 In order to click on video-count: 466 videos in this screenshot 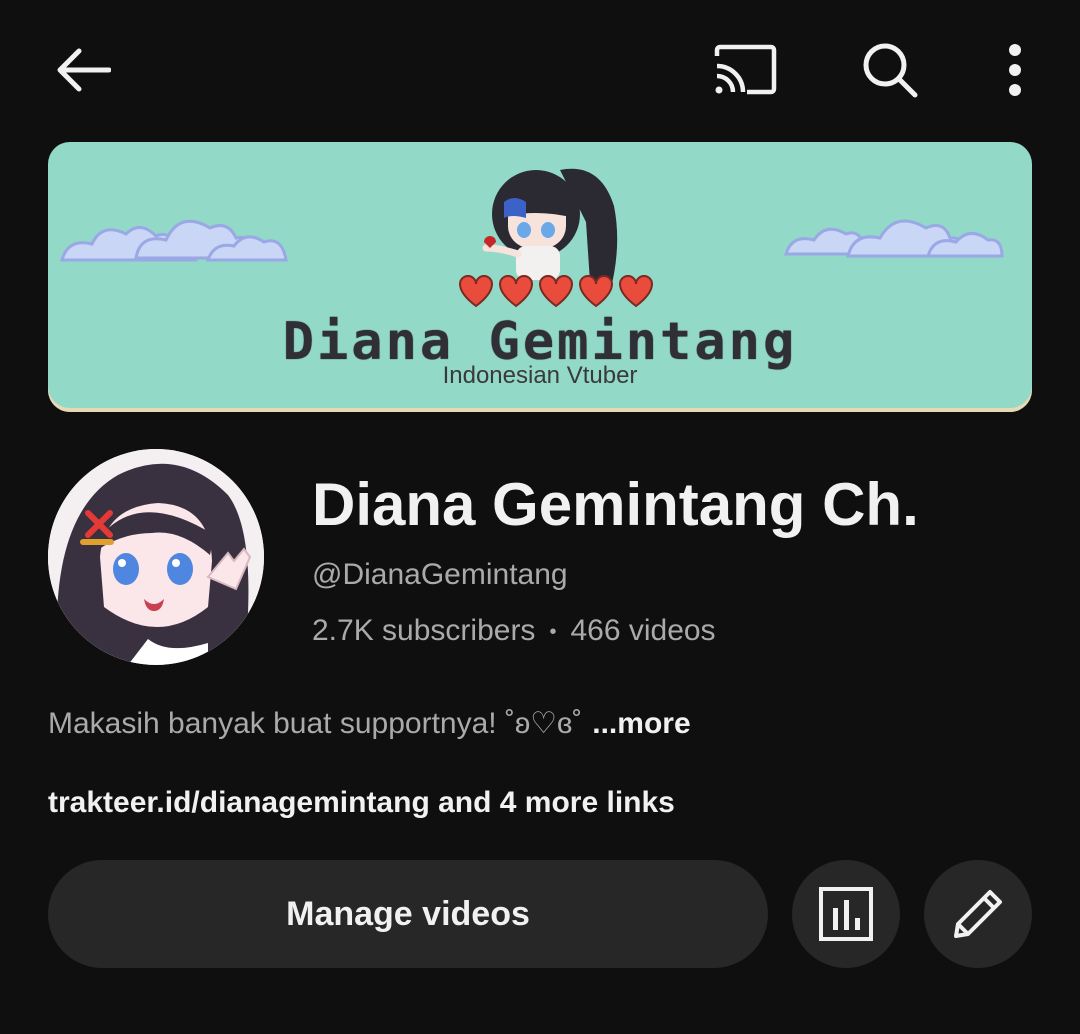, I will do `click(643, 630)`.